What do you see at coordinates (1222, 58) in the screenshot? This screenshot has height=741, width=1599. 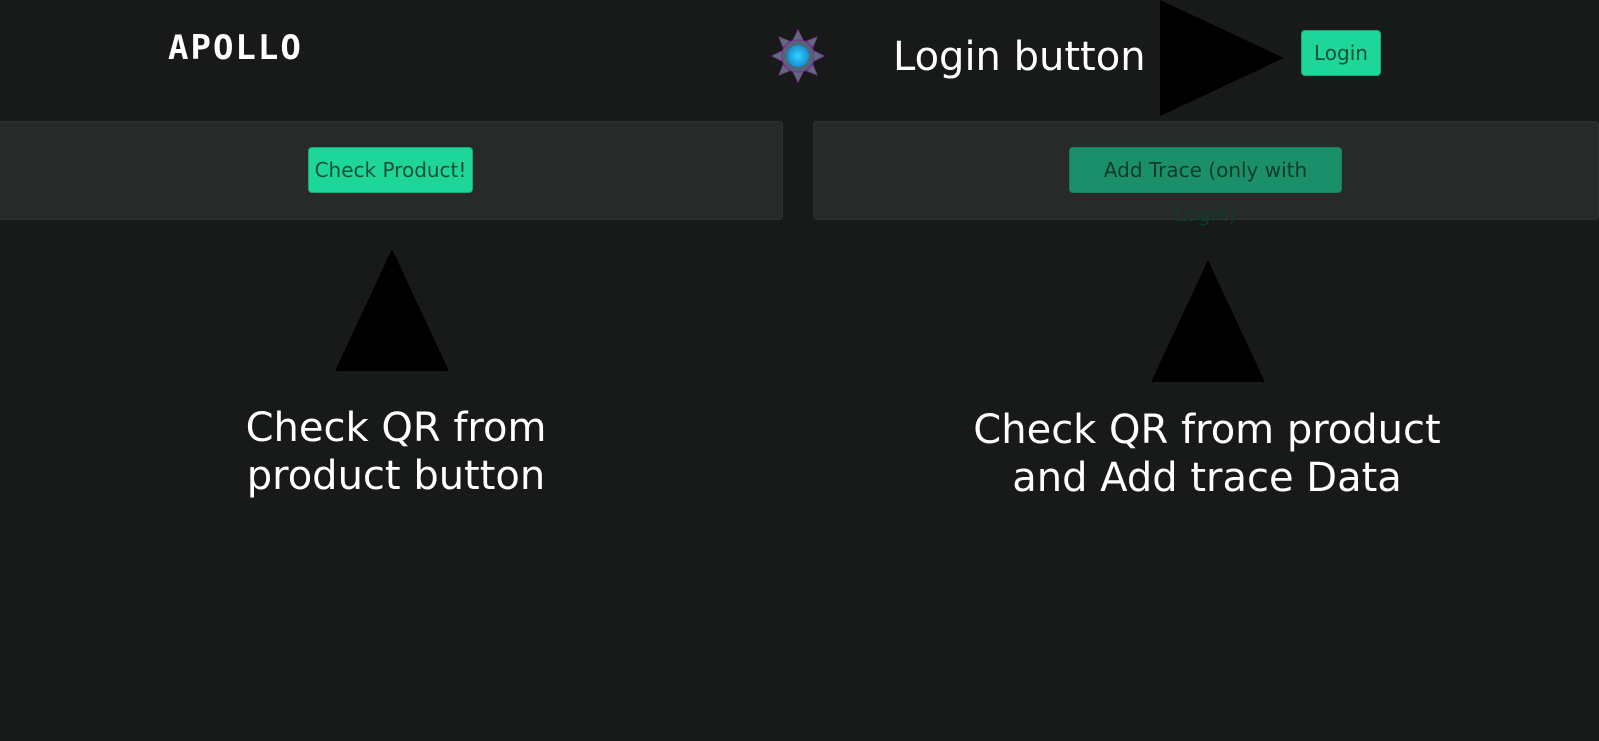 I see `arrow-right-icon` at bounding box center [1222, 58].